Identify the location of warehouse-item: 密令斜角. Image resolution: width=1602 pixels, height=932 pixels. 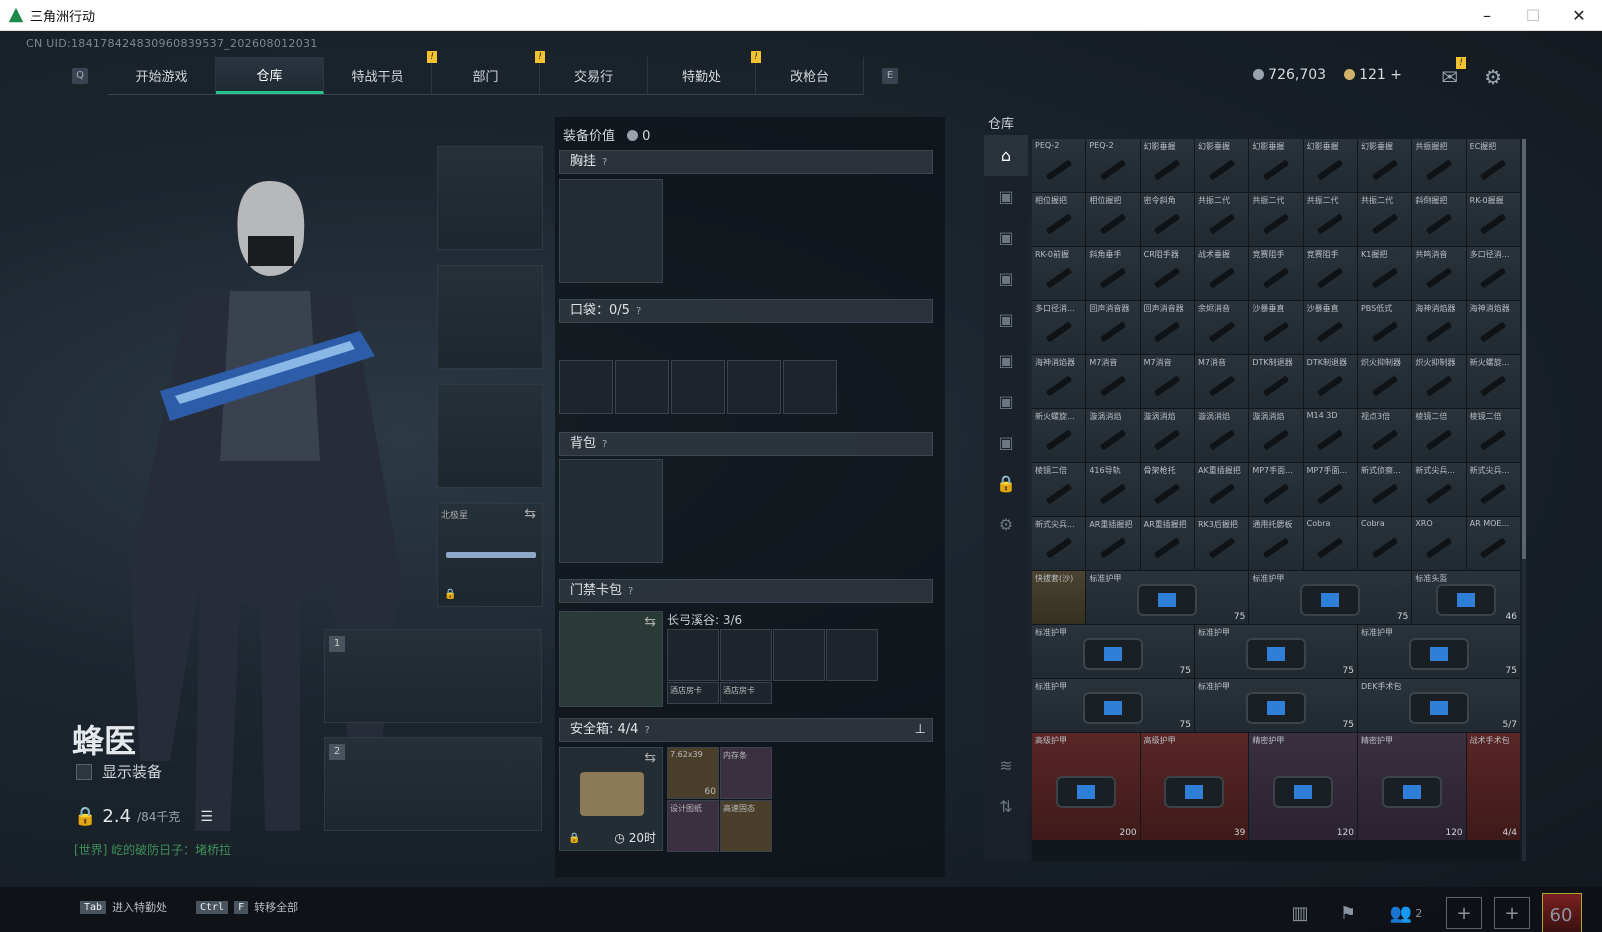
(1167, 219).